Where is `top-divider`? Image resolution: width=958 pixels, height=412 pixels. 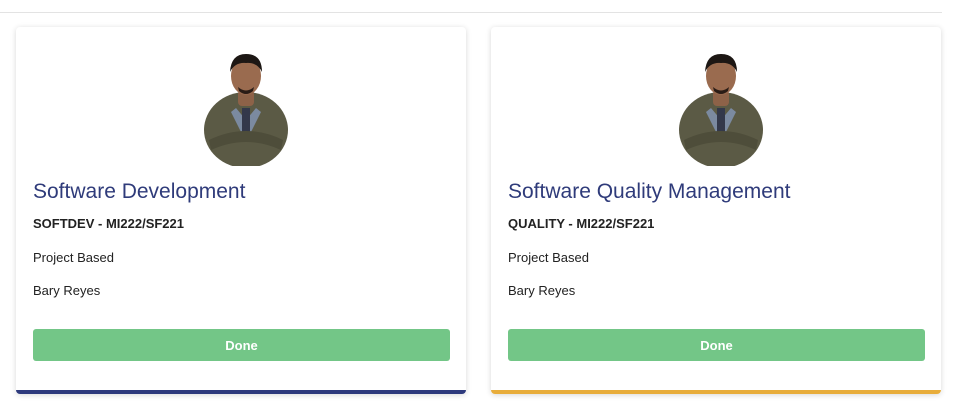
top-divider is located at coordinates (471, 12).